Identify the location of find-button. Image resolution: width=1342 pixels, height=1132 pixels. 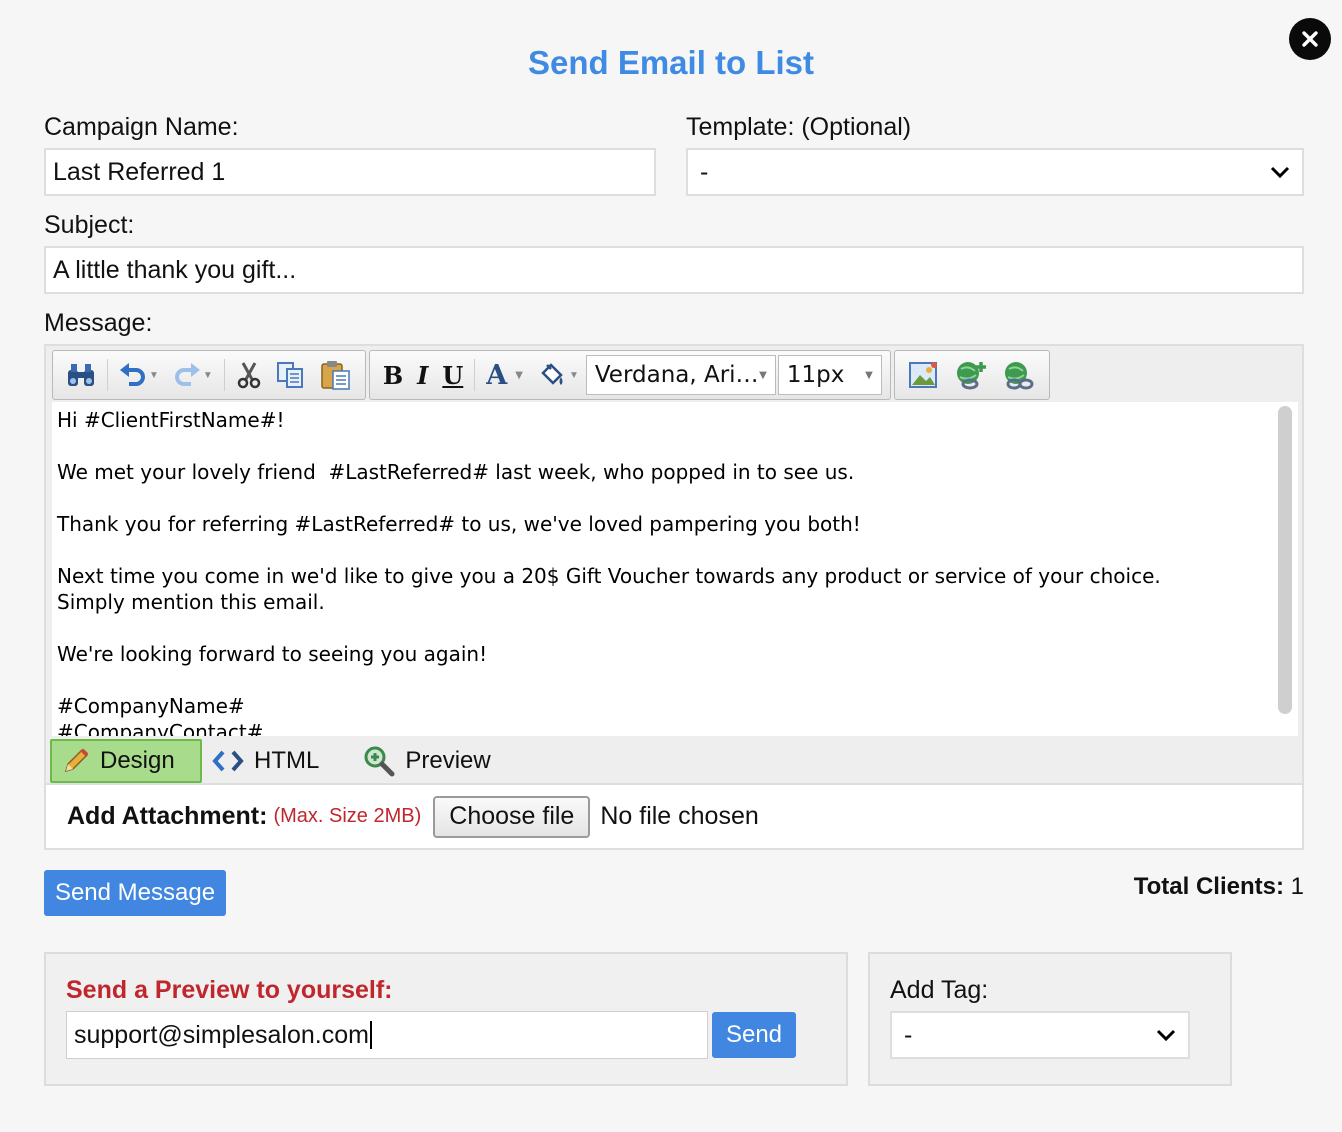
(81, 375).